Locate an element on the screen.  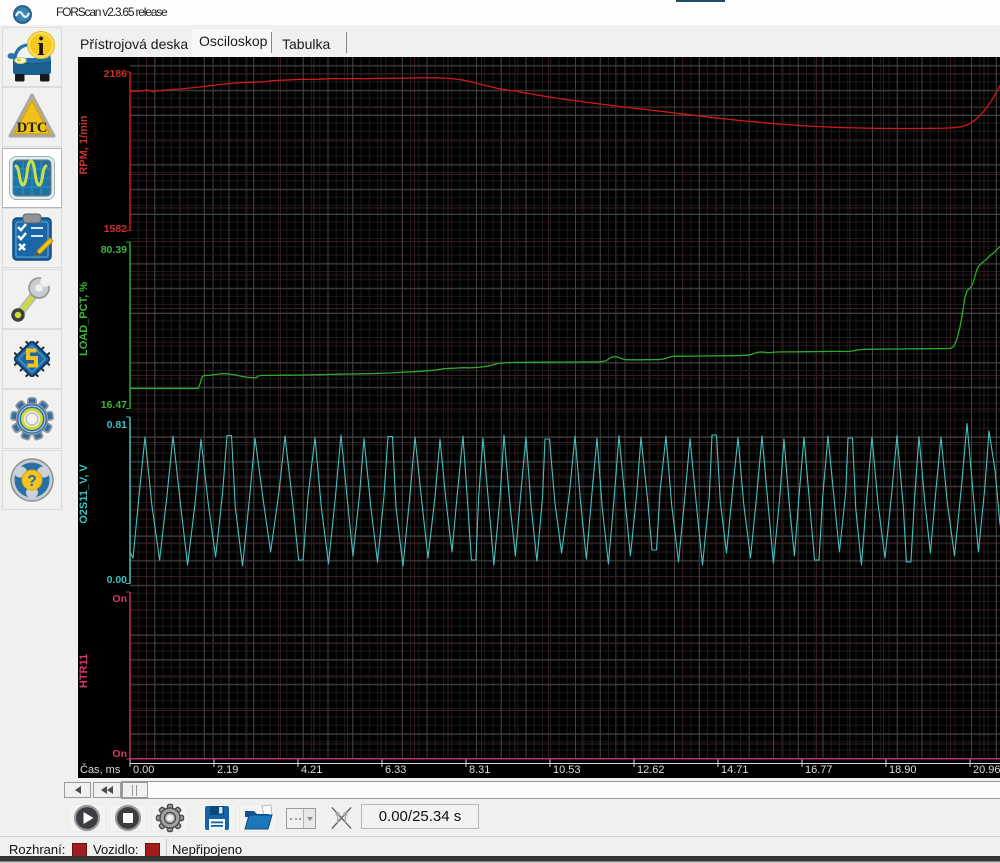
svg-text: 16.77 is located at coordinates (819, 770).